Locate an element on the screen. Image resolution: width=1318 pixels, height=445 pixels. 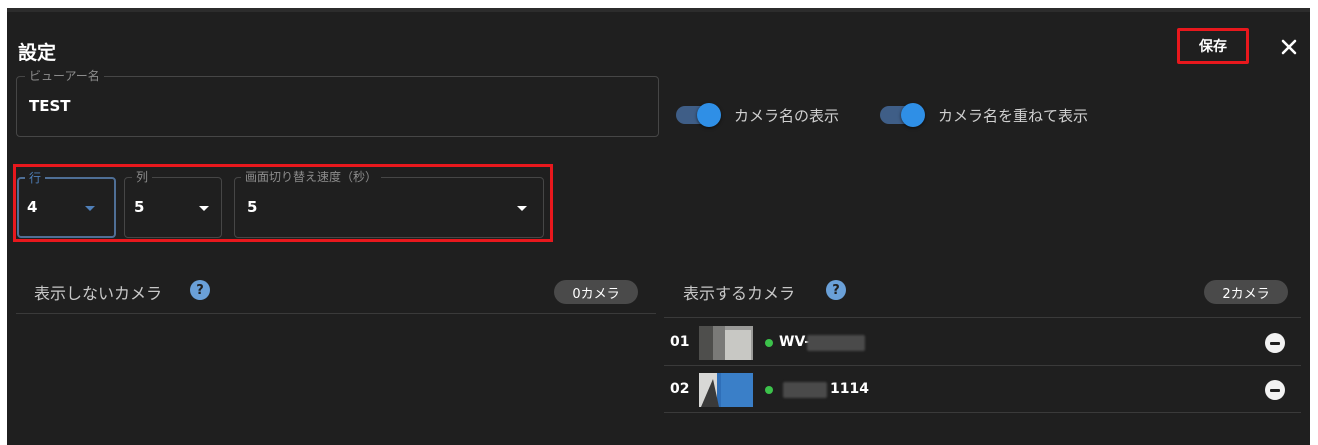
speed-select: 画面切り替え速度（秒） 5 is located at coordinates (389, 203).